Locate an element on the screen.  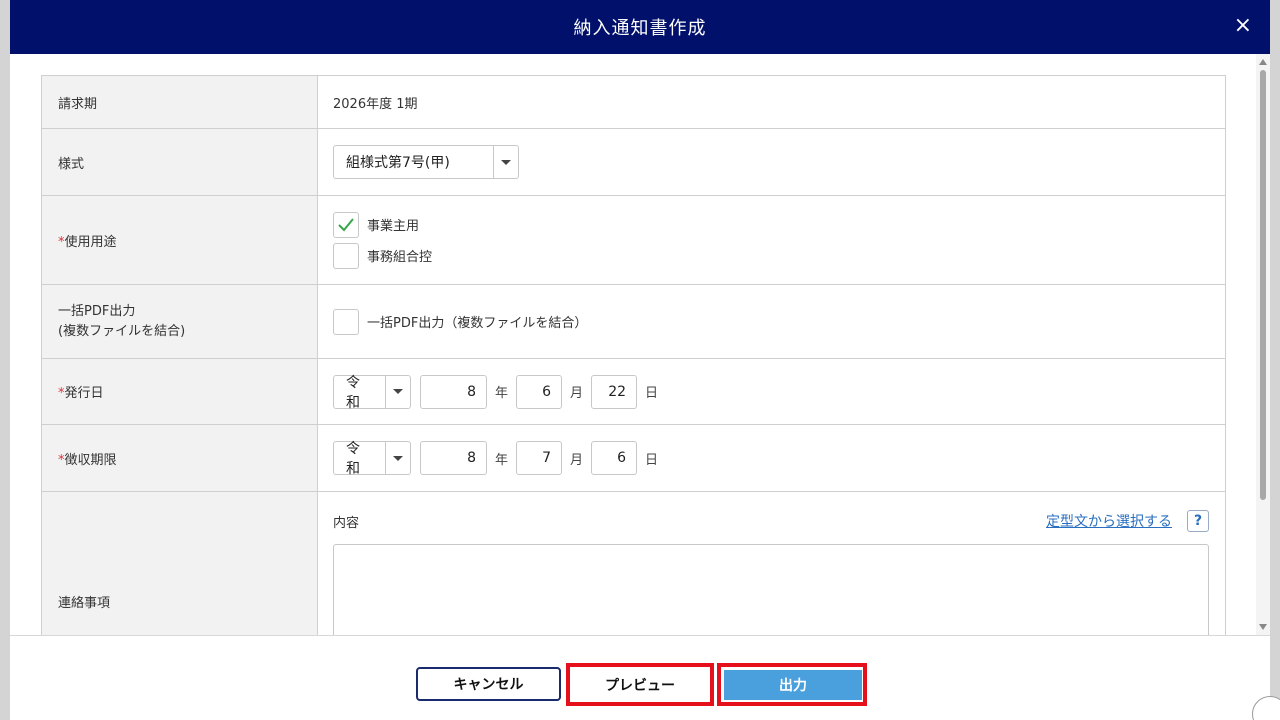
bulk-pdf-label-sub: (複数ファイルを結合) is located at coordinates (122, 331).